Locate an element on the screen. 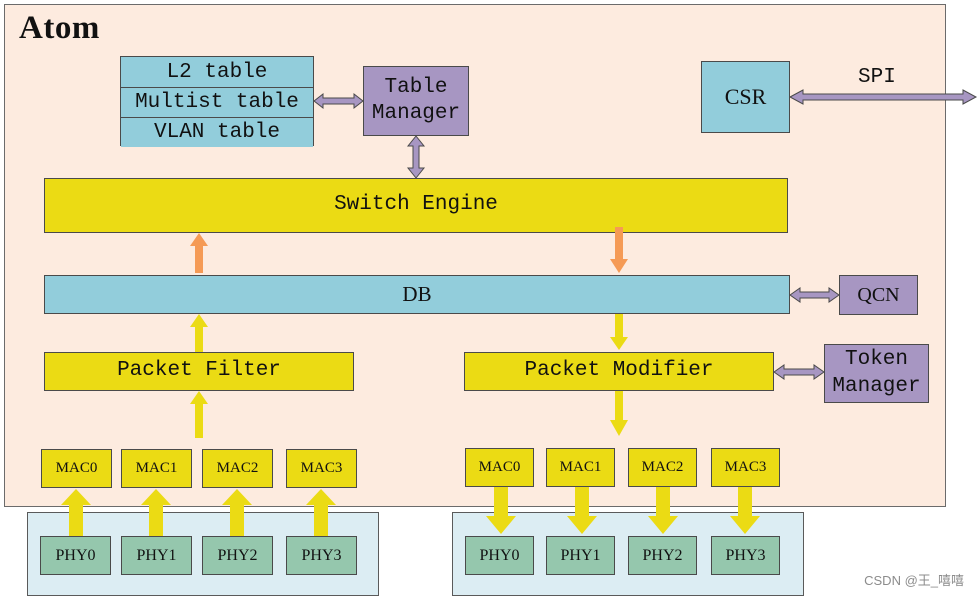  spi-label: SPI is located at coordinates (877, 77).